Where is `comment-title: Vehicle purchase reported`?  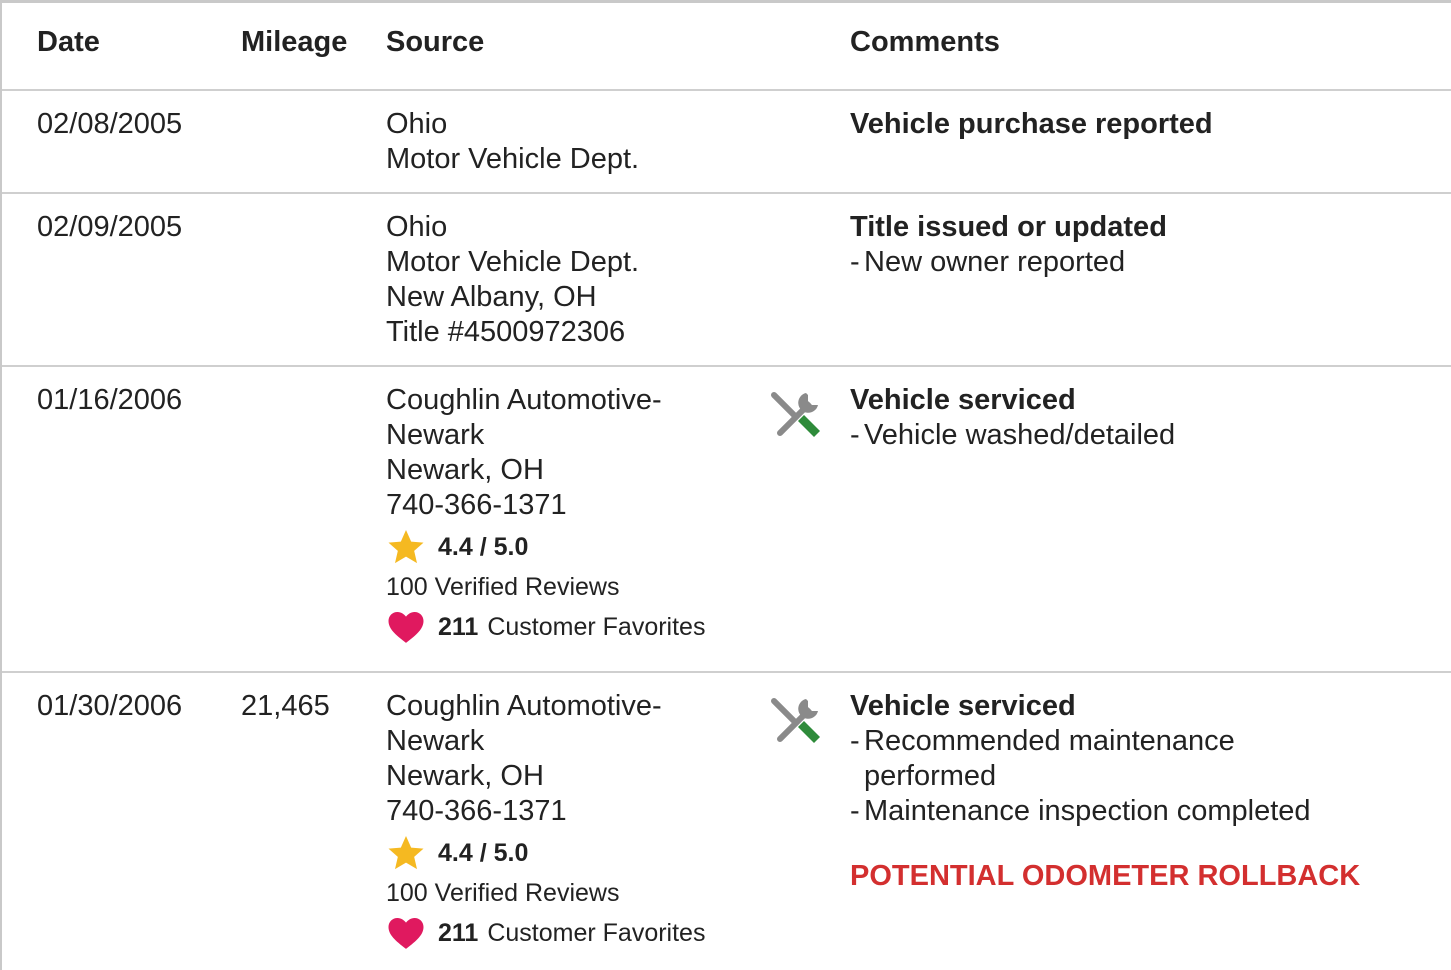
comment-title: Vehicle purchase reported is located at coordinates (1031, 124).